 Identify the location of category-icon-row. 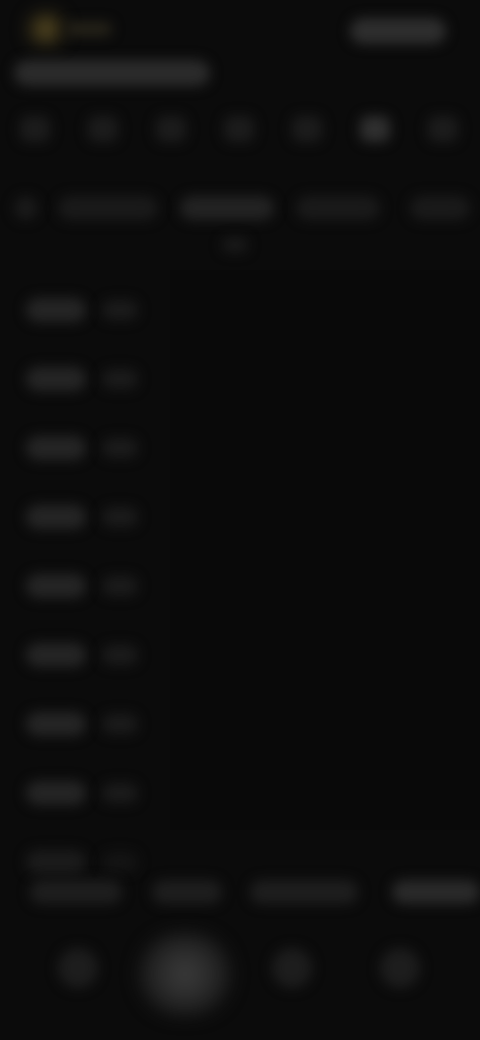
(240, 128).